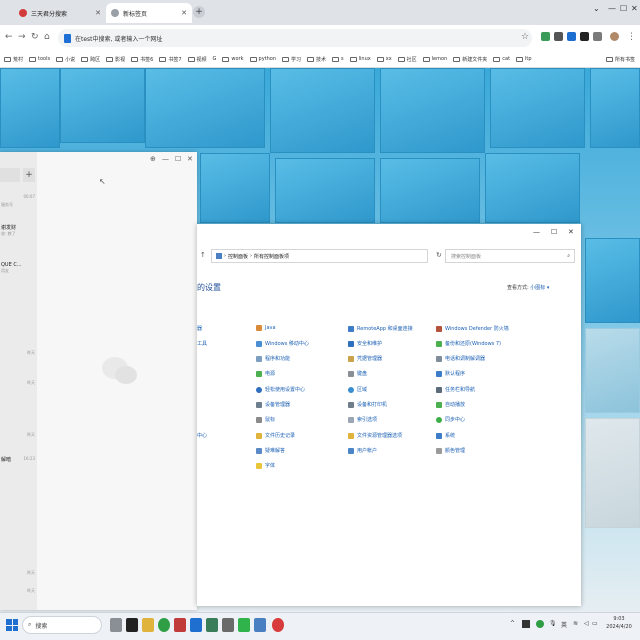  What do you see at coordinates (9, 37) in the screenshot?
I see `back-button: ←` at bounding box center [9, 37].